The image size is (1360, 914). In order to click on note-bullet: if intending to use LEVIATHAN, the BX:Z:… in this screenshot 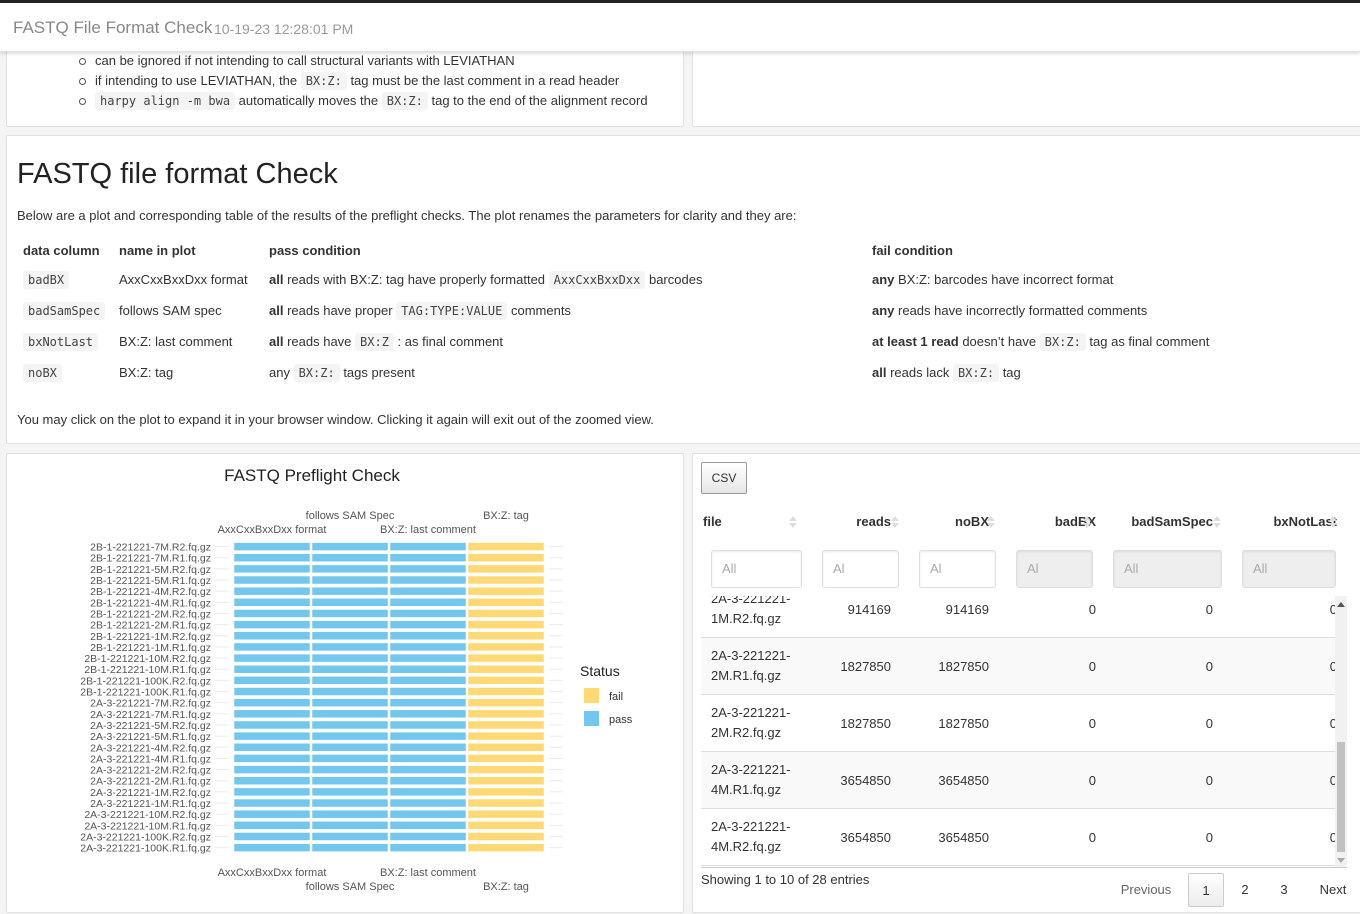, I will do `click(363, 81)`.